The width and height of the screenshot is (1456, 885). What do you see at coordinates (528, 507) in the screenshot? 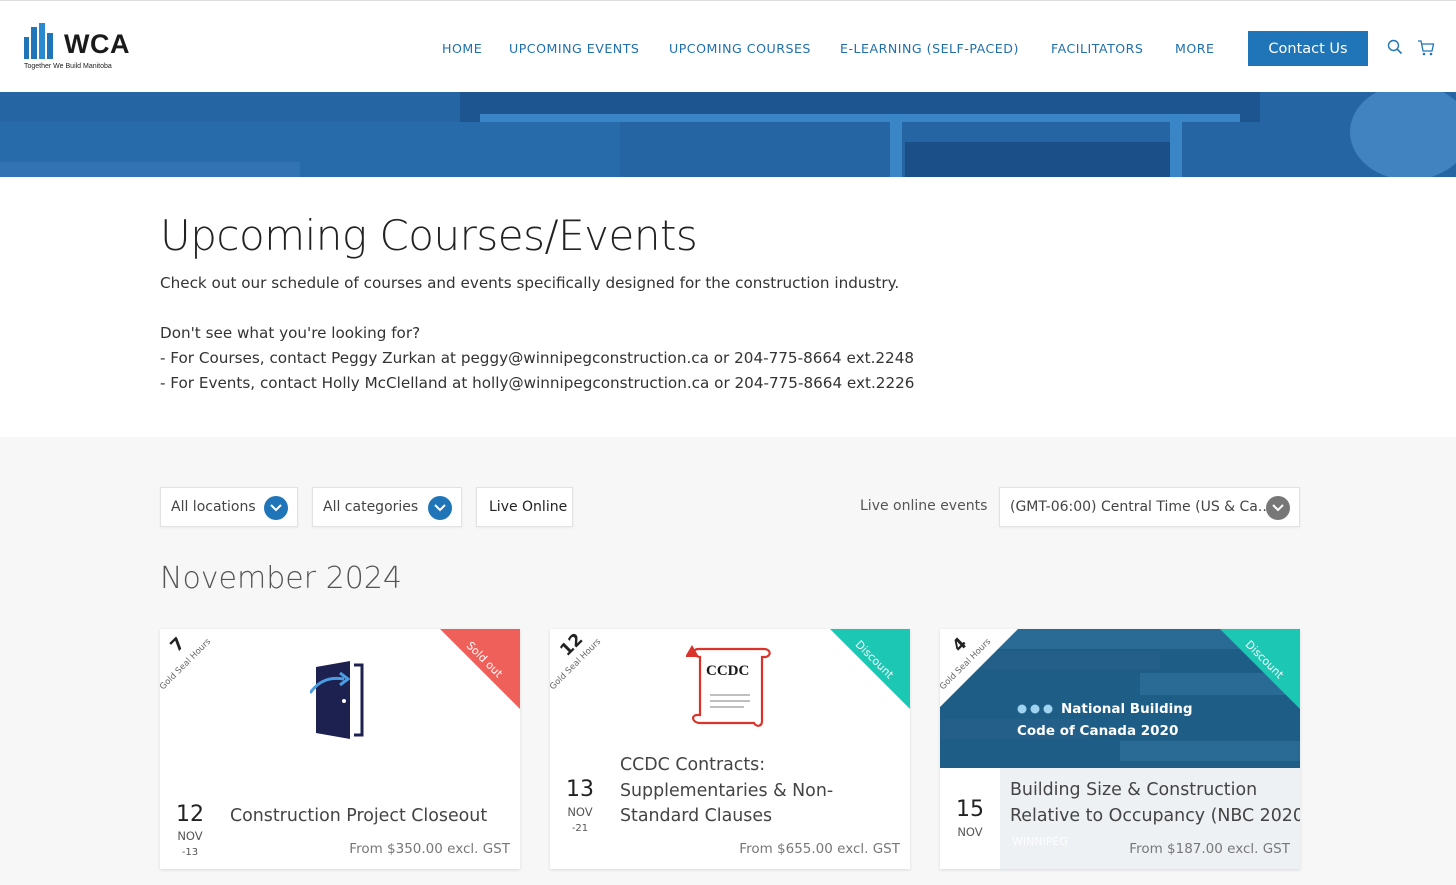
I see `live-online-label: Live Online` at bounding box center [528, 507].